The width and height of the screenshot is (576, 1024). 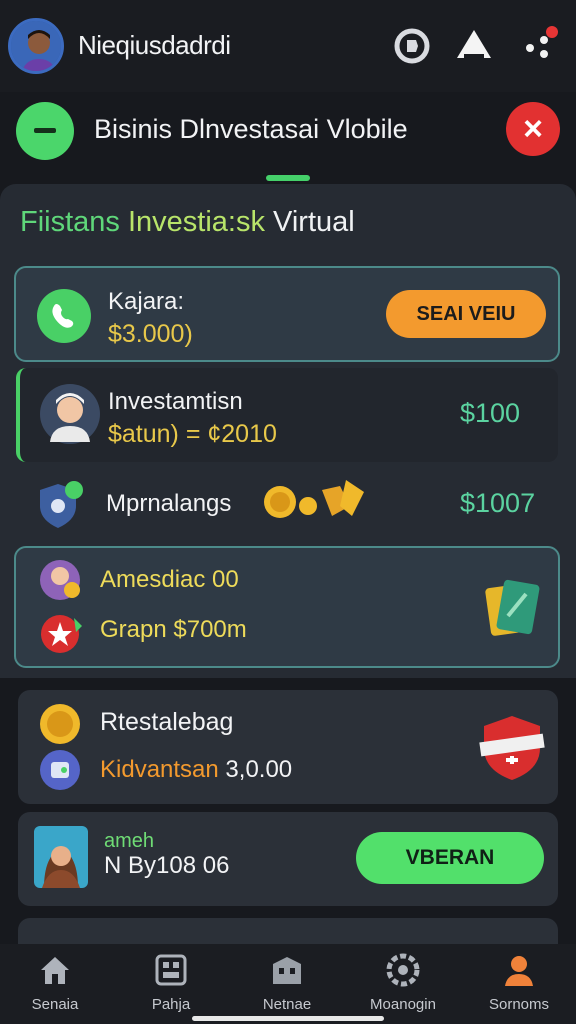 I want to click on alert-icon, so click(x=474, y=46).